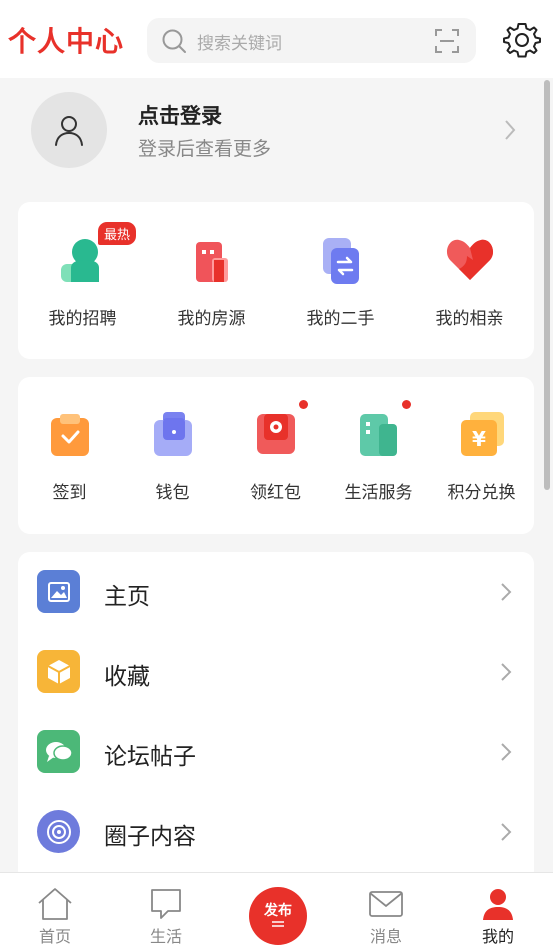 This screenshot has height=951, width=553. What do you see at coordinates (211, 319) in the screenshot?
I see `quick-item-label: 我的房源` at bounding box center [211, 319].